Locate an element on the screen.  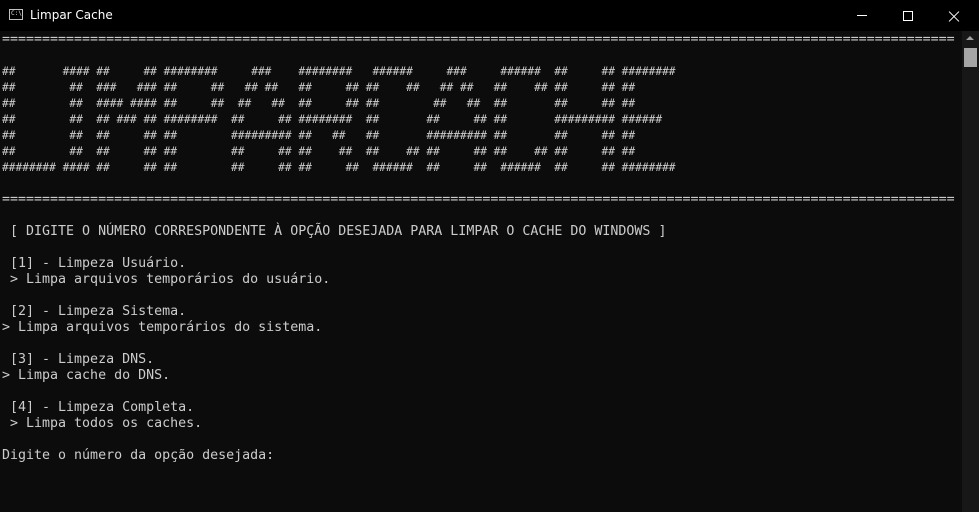
close-button is located at coordinates (954, 15).